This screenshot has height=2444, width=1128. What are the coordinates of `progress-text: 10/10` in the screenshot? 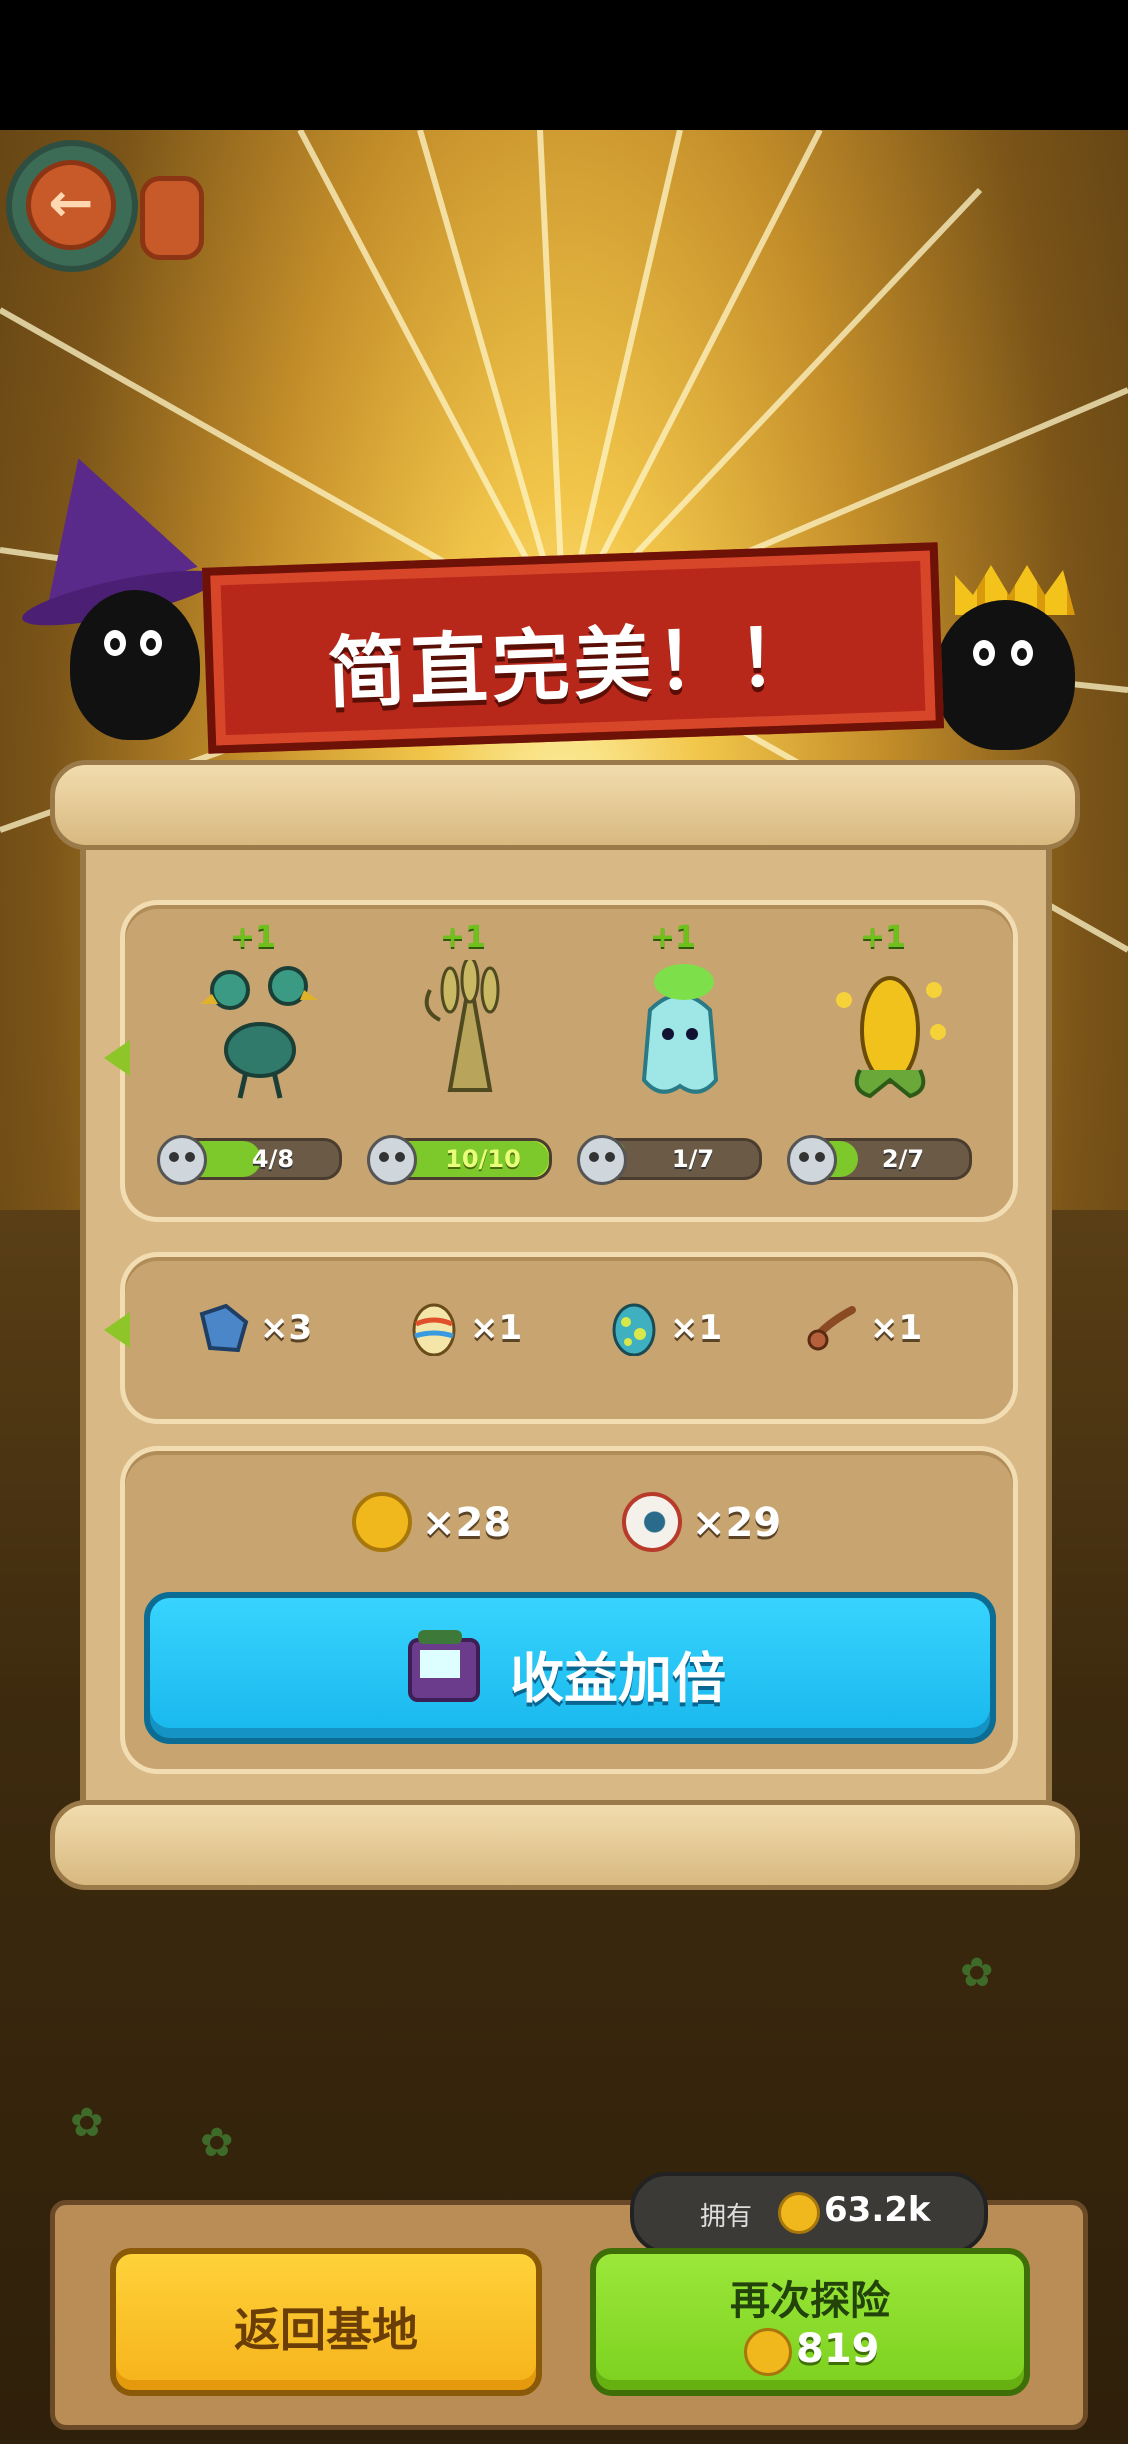 It's located at (483, 1159).